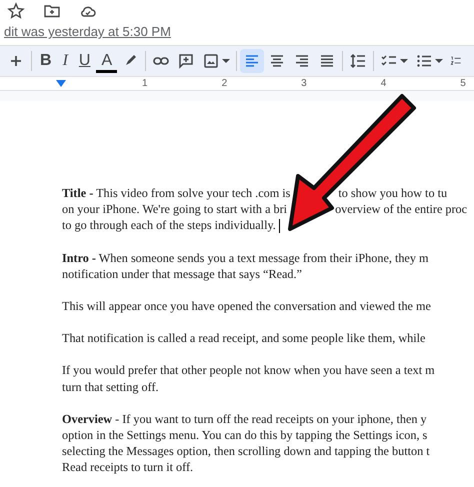 The image size is (474, 487). I want to click on ruler-number: 3, so click(304, 83).